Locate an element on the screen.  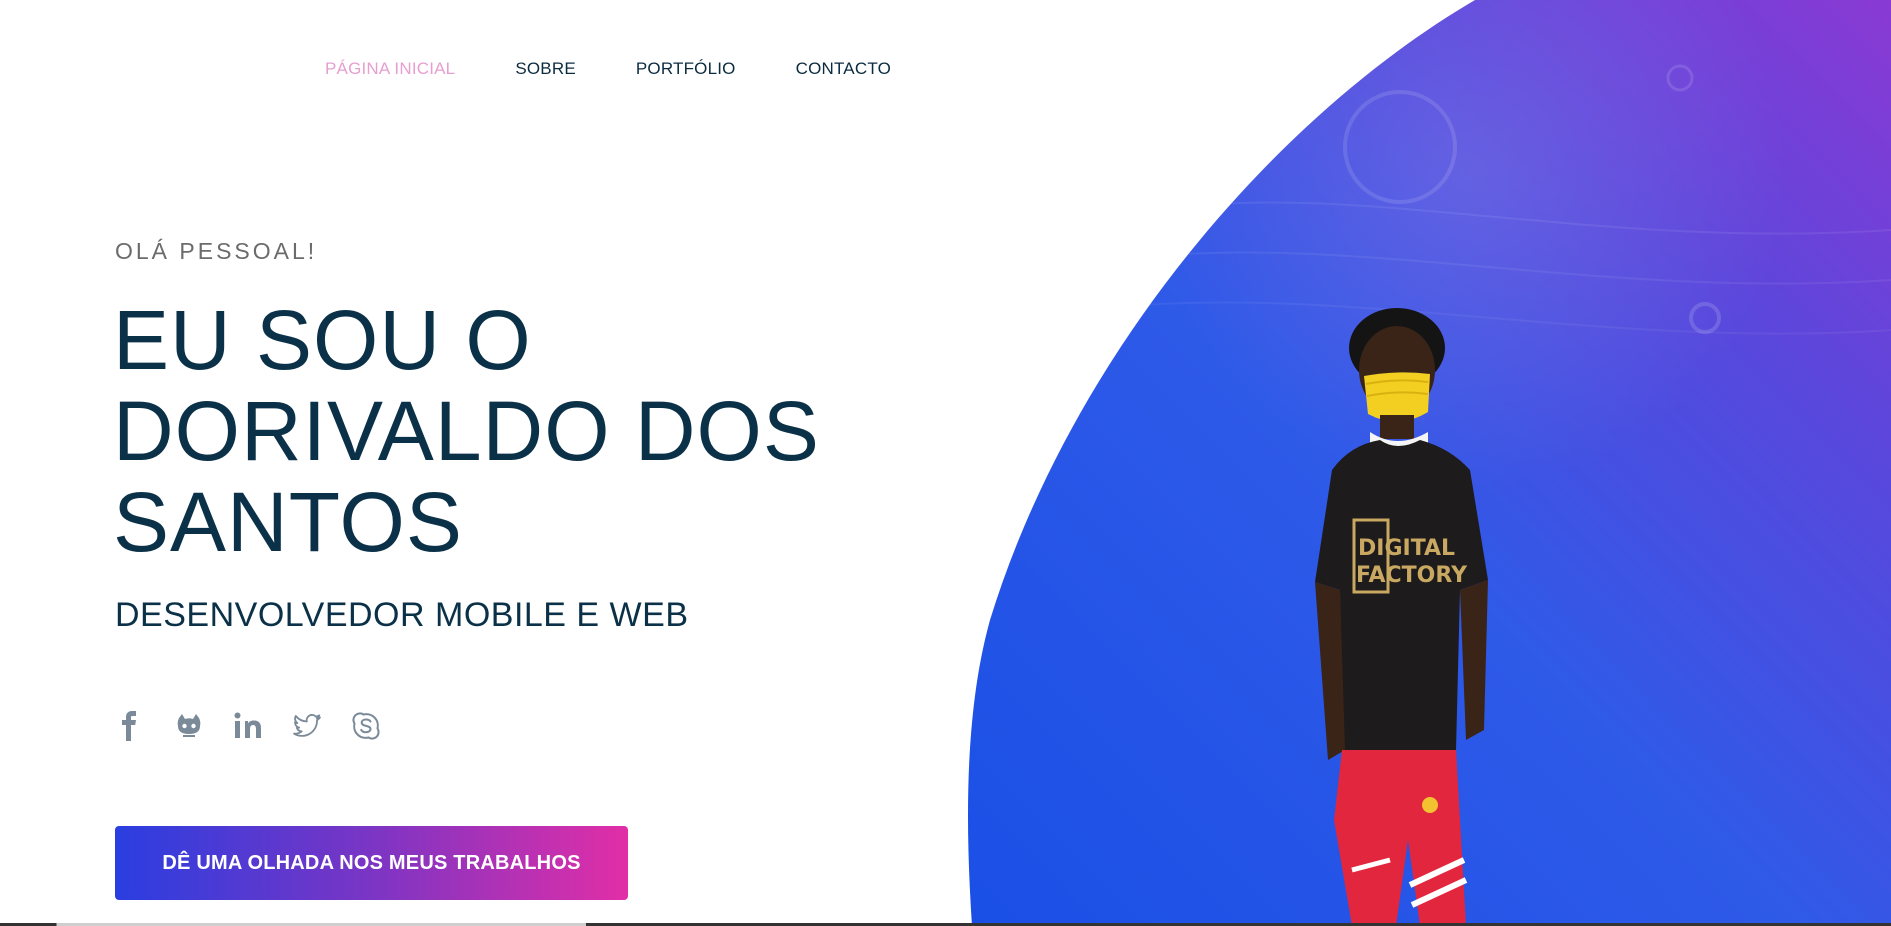
twitter-icon is located at coordinates (307, 726).